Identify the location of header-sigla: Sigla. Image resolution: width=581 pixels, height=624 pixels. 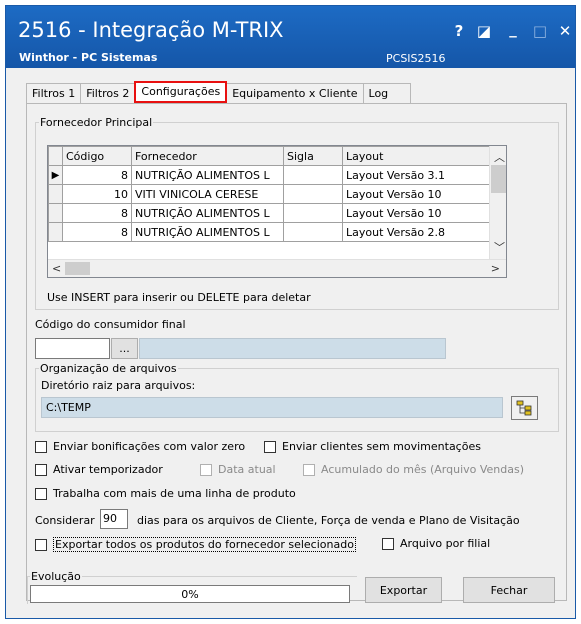
(313, 156).